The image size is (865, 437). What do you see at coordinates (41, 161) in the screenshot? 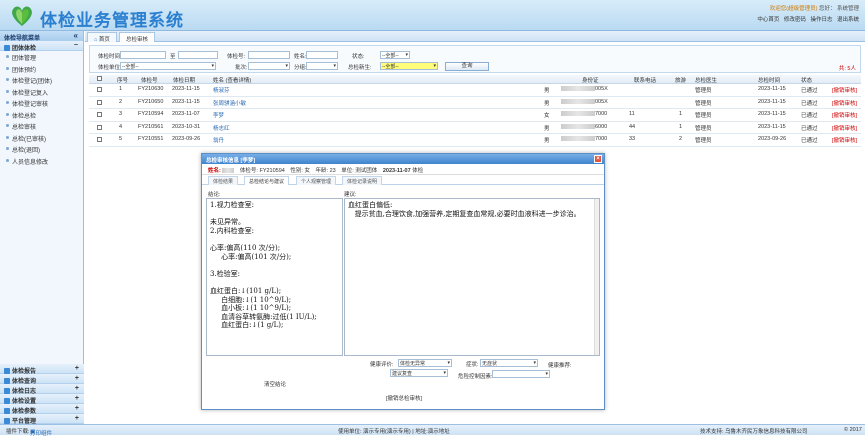
I see `sidebar-item: 人员信息修改` at bounding box center [41, 161].